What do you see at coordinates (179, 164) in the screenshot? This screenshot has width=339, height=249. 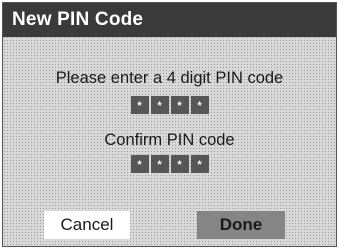 I see `confirm-digit-3: *` at bounding box center [179, 164].